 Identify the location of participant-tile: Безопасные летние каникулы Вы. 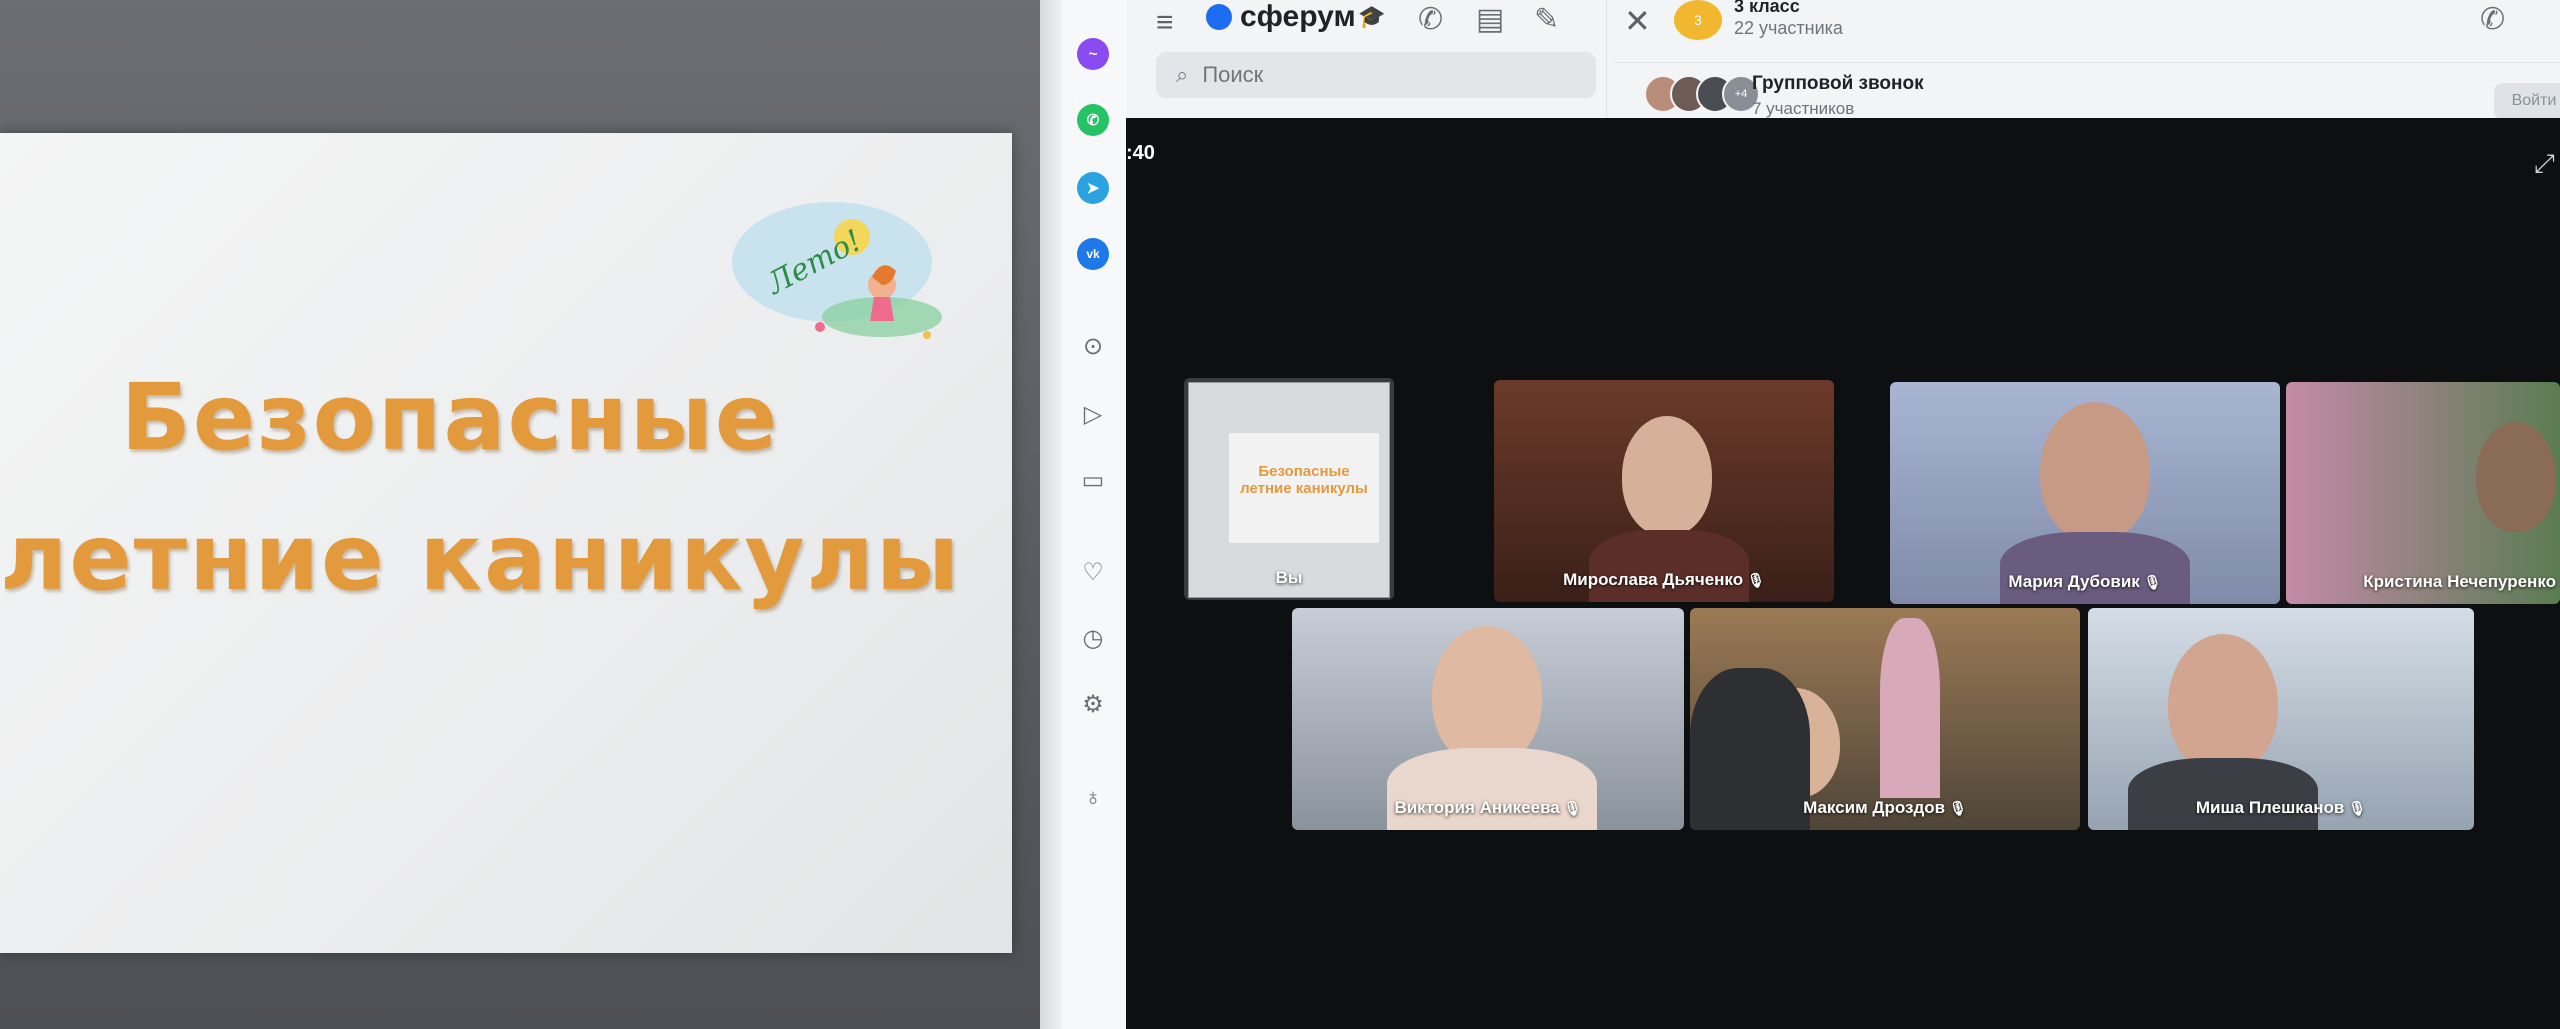
(1289, 489).